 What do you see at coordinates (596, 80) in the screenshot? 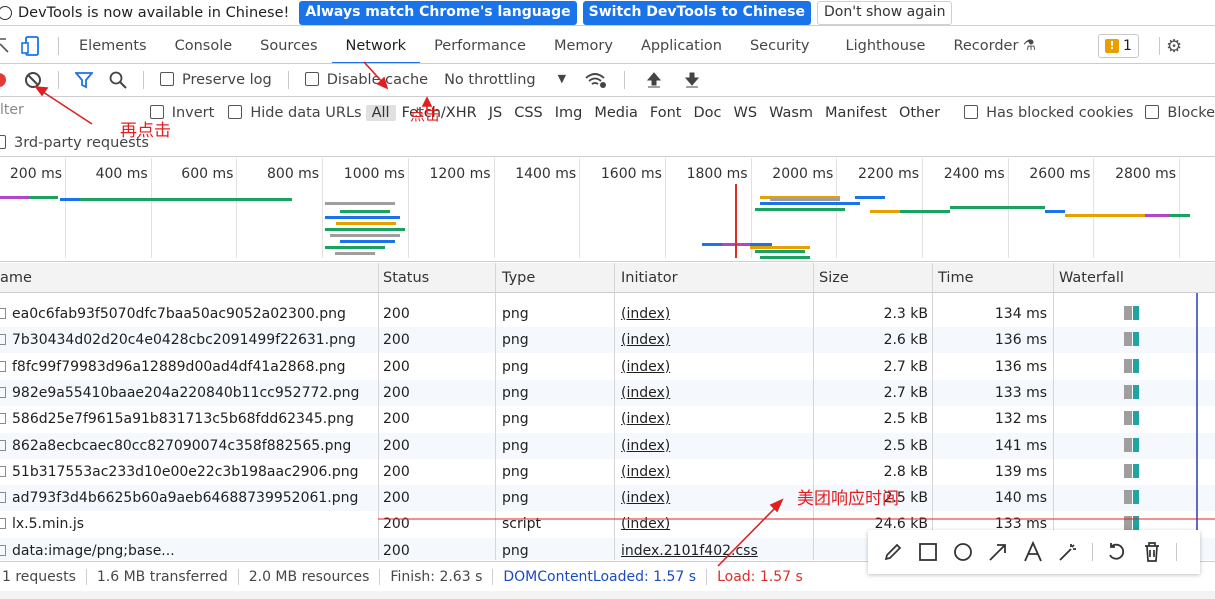
I see `network-conditions-icon` at bounding box center [596, 80].